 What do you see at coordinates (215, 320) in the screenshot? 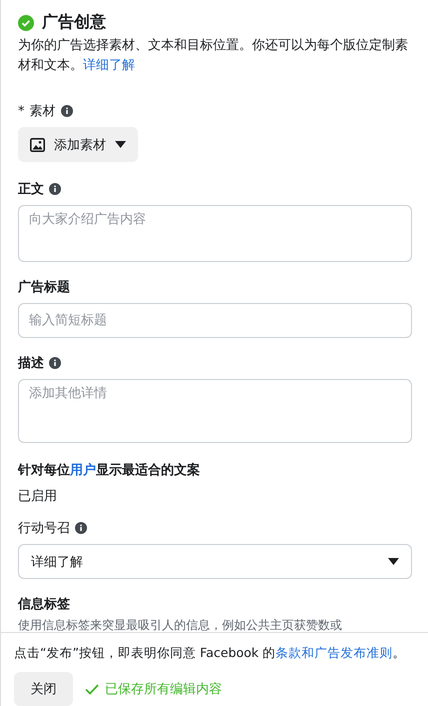
I see `input-field: 输入简短标题` at bounding box center [215, 320].